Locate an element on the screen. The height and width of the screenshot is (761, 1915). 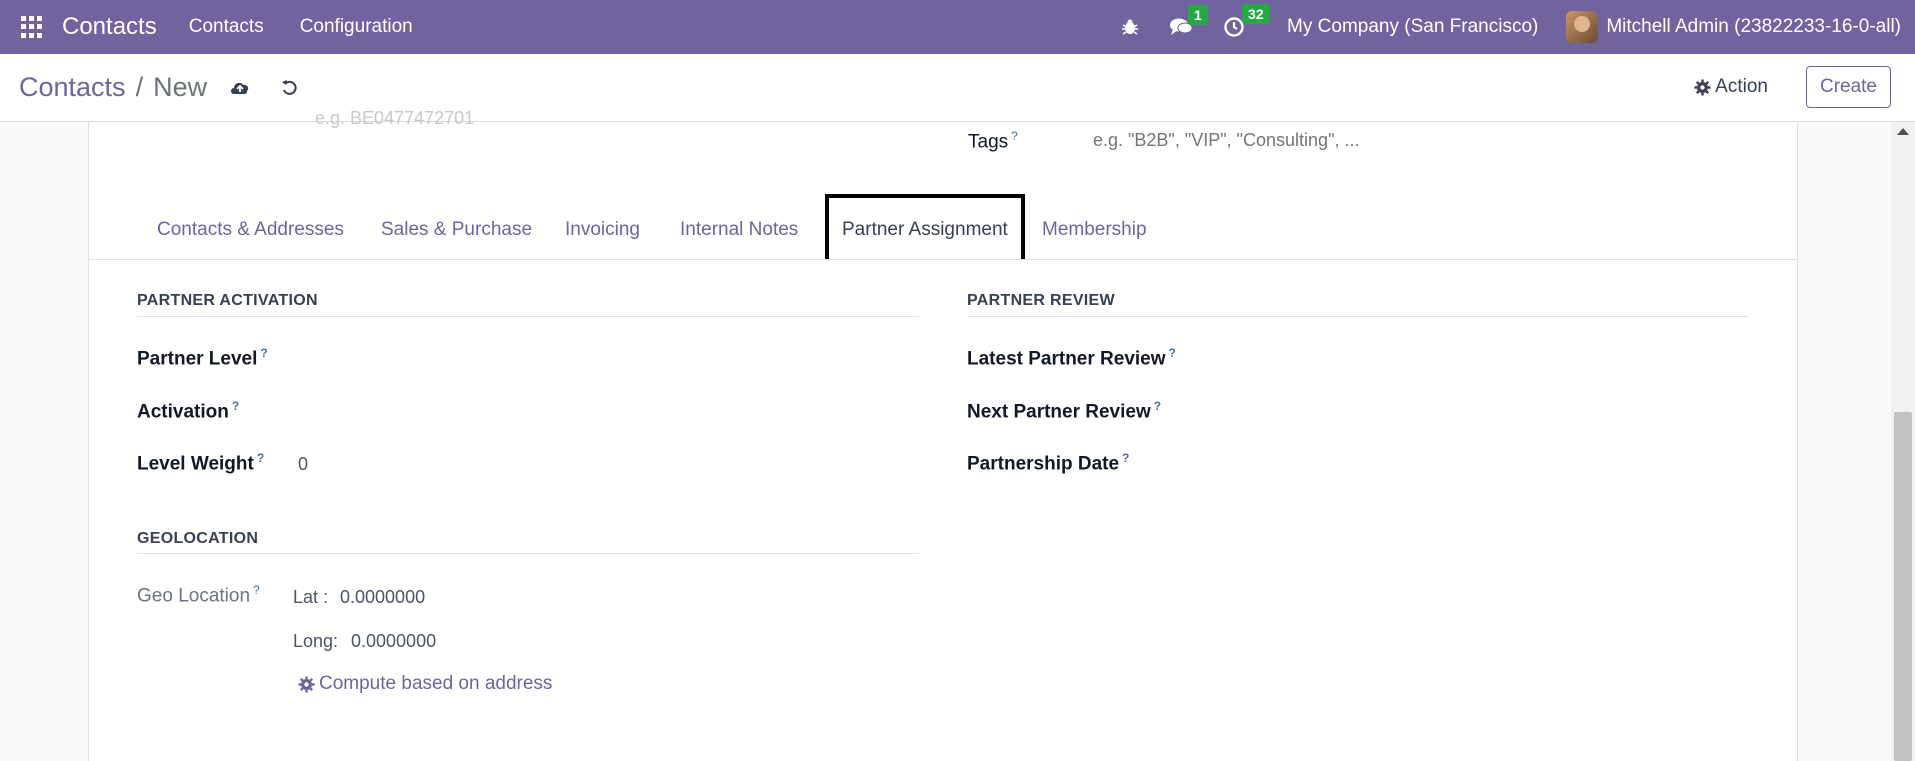
app-brand: Contacts is located at coordinates (109, 27).